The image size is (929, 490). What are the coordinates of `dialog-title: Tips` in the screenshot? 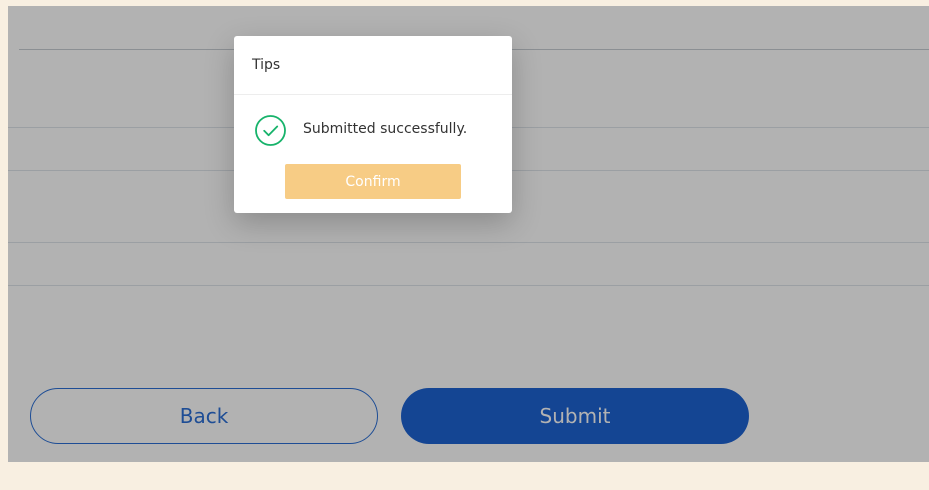 It's located at (266, 65).